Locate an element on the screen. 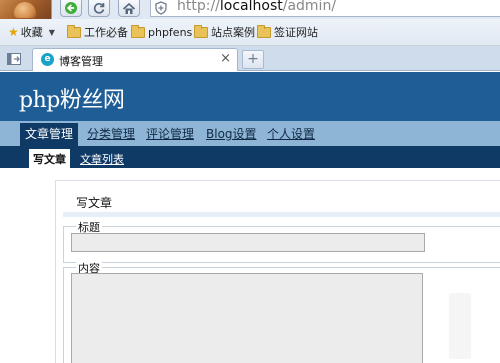 This screenshot has height=363, width=500. url-path: /admin/ is located at coordinates (309, 7).